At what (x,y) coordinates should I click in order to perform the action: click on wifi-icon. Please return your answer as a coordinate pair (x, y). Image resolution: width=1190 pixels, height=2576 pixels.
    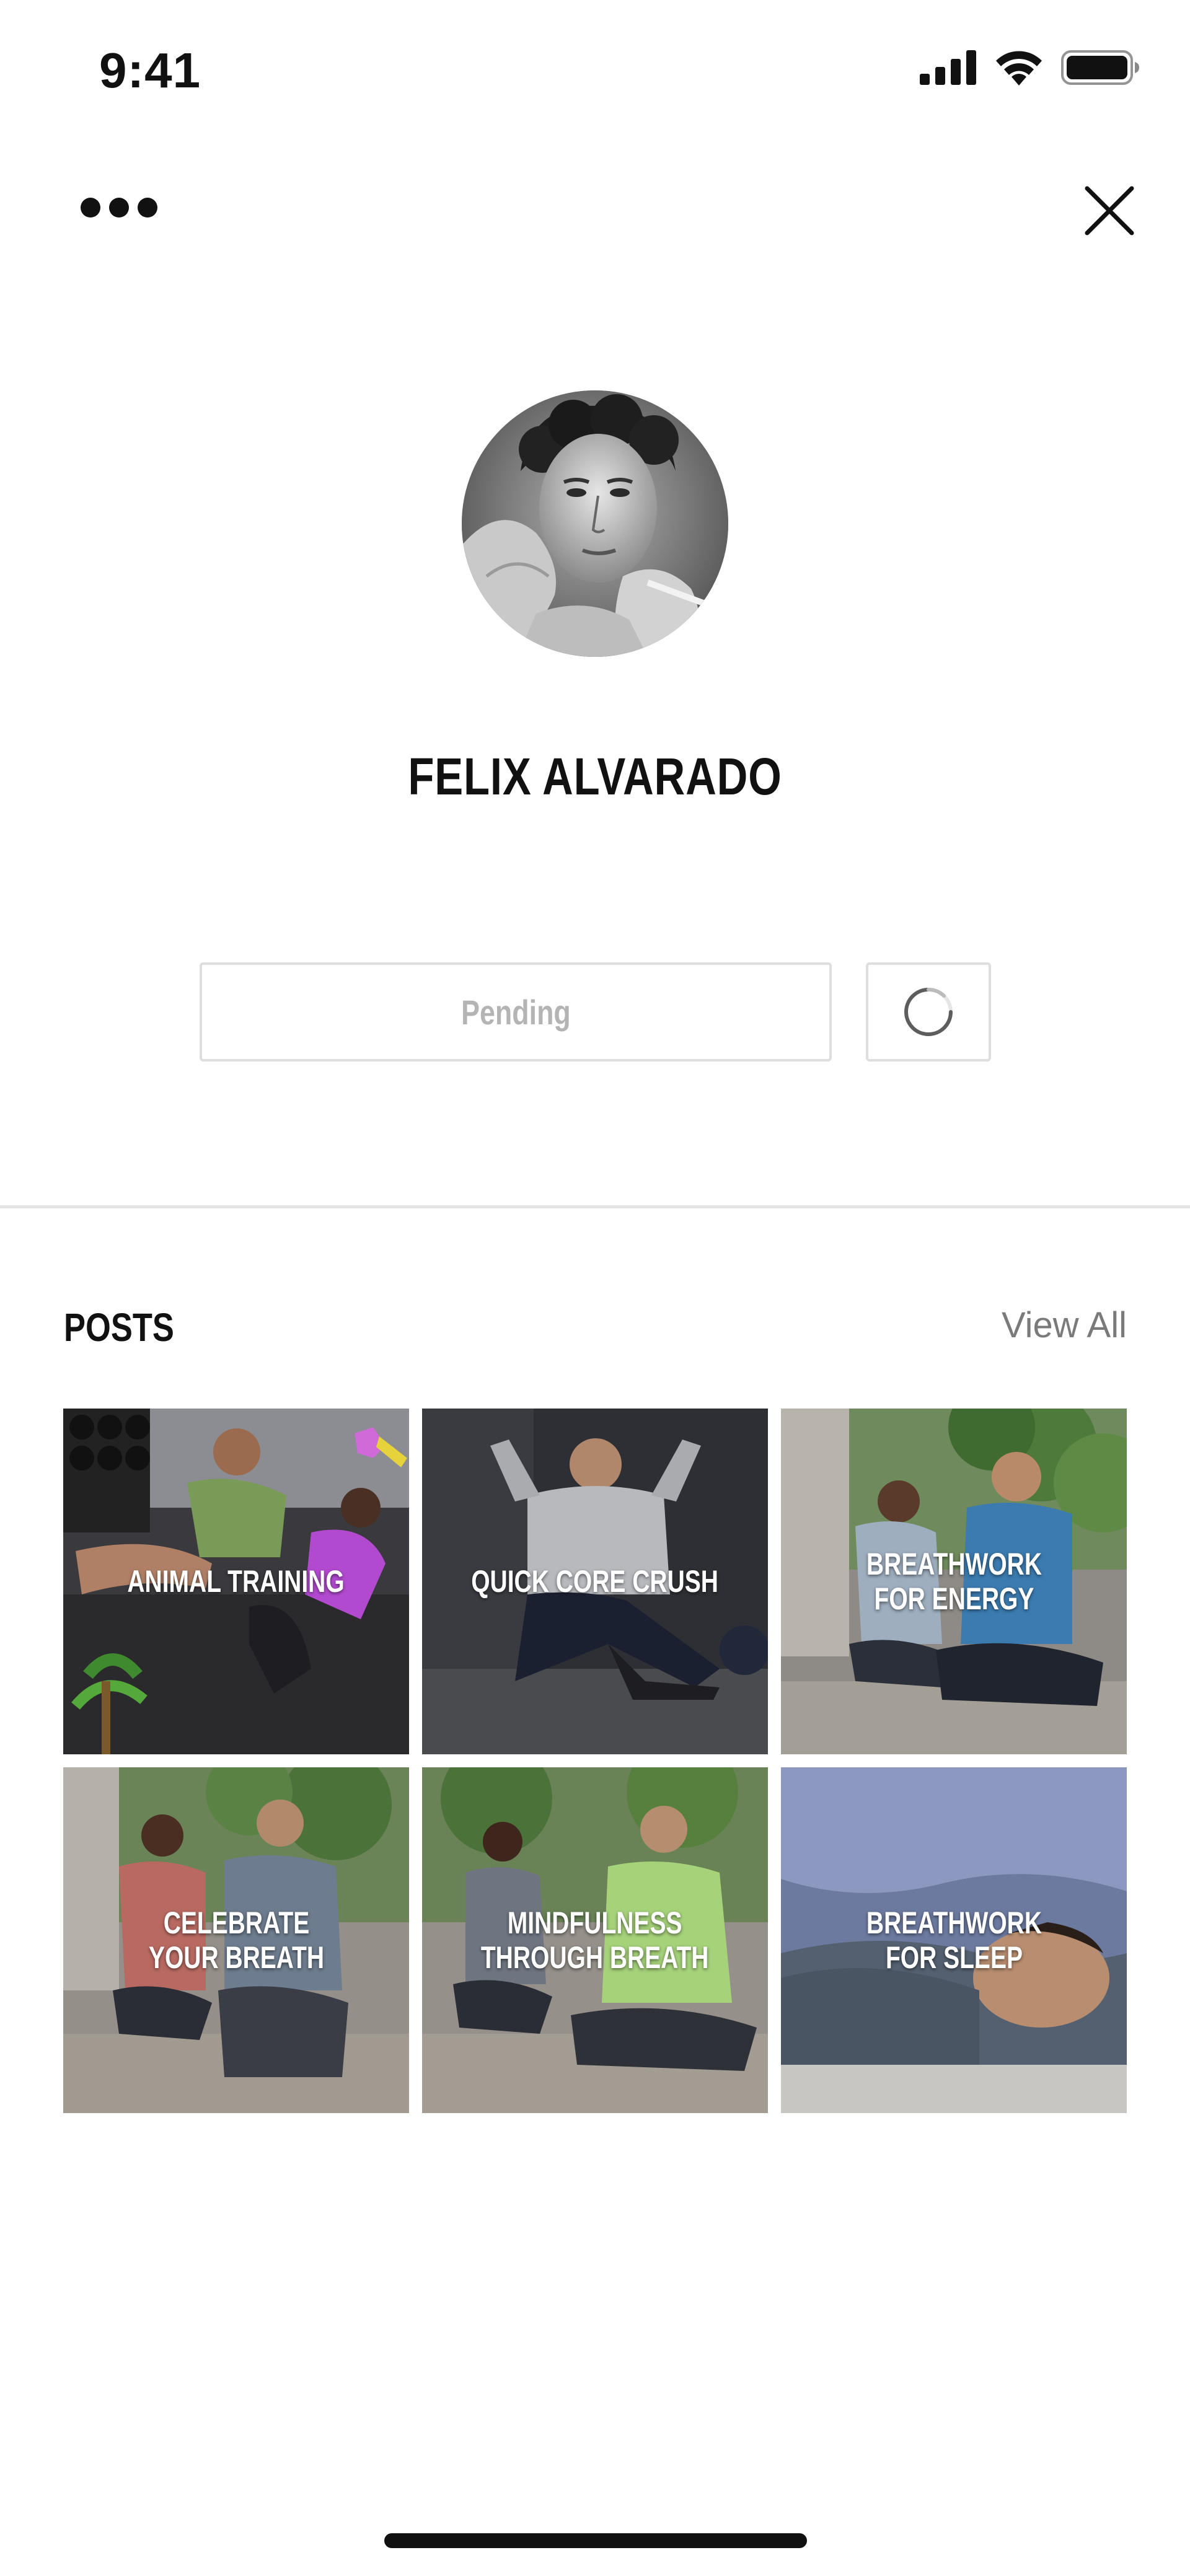
    Looking at the image, I should click on (1019, 68).